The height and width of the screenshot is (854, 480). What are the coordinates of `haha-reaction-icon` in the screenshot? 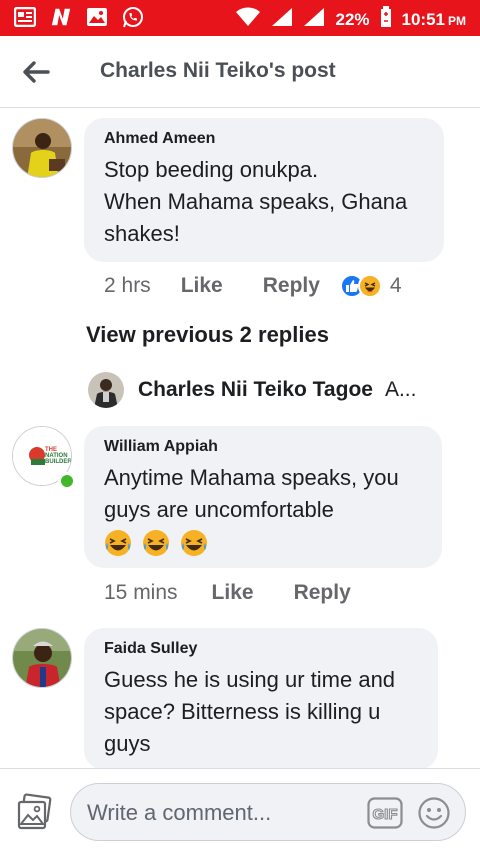 It's located at (369, 286).